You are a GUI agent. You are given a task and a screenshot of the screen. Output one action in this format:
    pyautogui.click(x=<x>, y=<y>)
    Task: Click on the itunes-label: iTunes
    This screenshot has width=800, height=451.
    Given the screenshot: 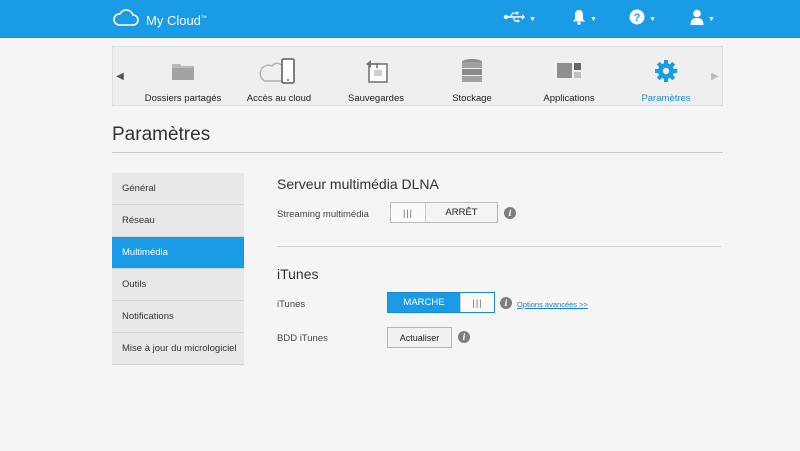 What is the action you would take?
    pyautogui.click(x=291, y=304)
    